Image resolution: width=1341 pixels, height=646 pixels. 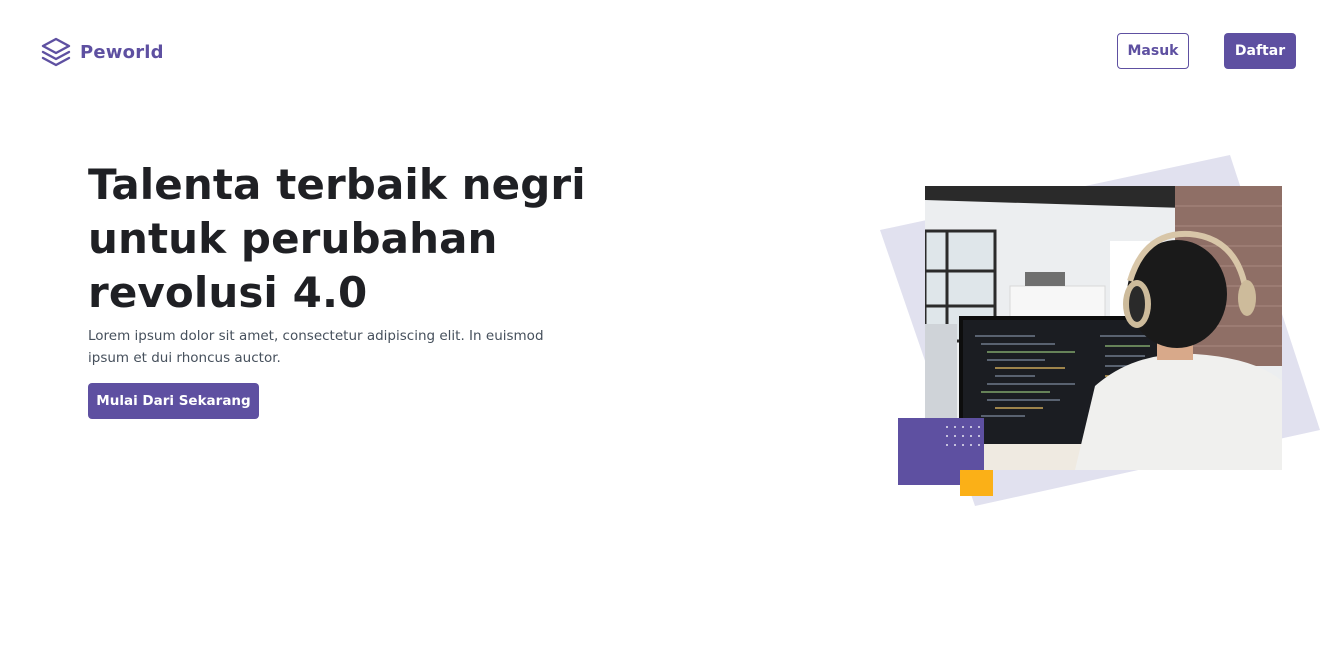 What do you see at coordinates (963, 436) in the screenshot?
I see `dot-pattern` at bounding box center [963, 436].